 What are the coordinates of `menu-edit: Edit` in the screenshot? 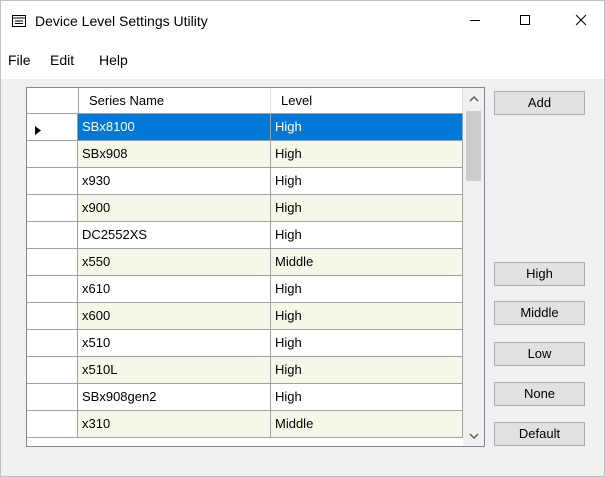 It's located at (62, 60).